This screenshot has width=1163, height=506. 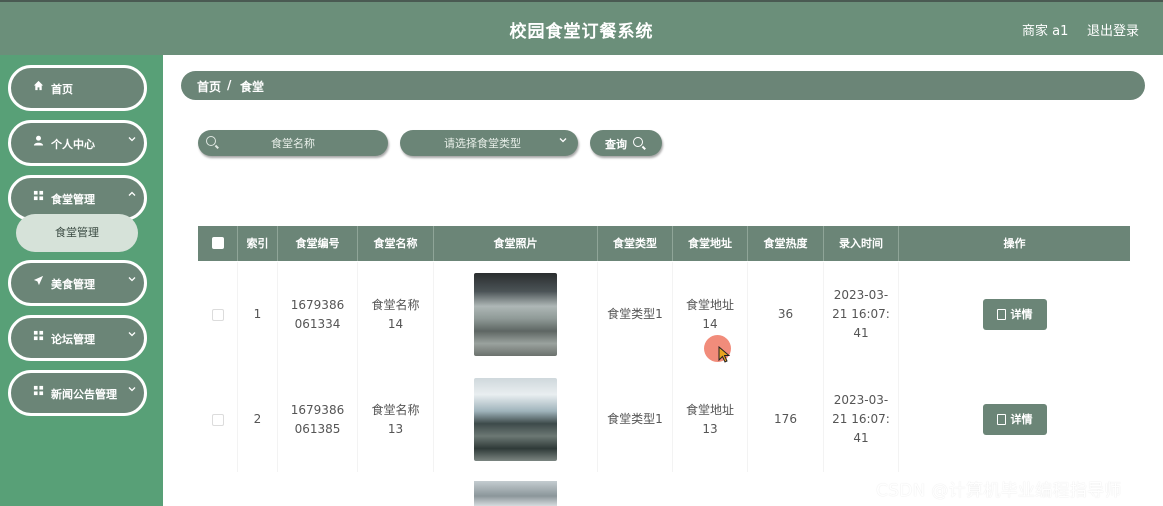 What do you see at coordinates (1113, 29) in the screenshot?
I see `logout-link: 退出登录` at bounding box center [1113, 29].